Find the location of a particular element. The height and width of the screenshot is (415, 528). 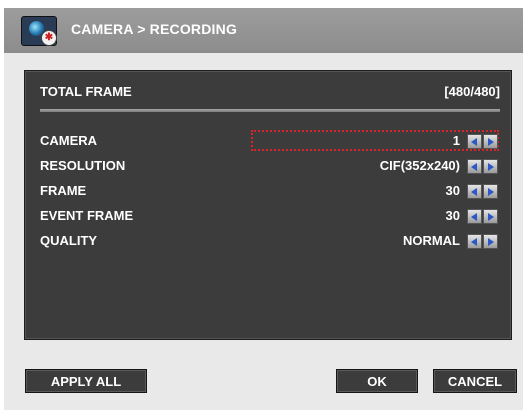

camera-next-arrow-icon is located at coordinates (490, 141).